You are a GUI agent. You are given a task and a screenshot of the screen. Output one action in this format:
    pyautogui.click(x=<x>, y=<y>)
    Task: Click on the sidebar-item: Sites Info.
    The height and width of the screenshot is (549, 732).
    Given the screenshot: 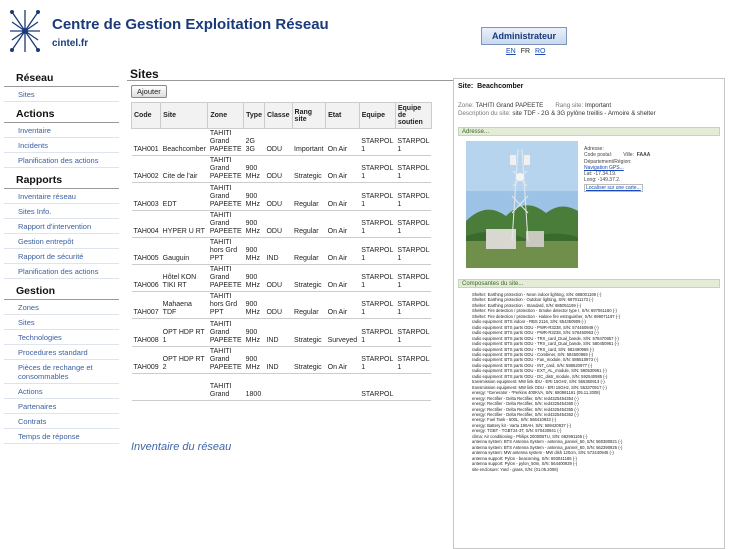 What is the action you would take?
    pyautogui.click(x=61, y=211)
    